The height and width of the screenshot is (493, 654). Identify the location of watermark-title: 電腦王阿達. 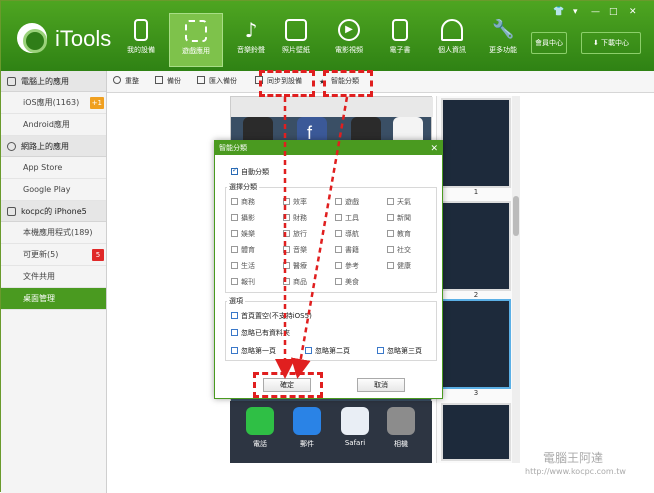
(573, 458).